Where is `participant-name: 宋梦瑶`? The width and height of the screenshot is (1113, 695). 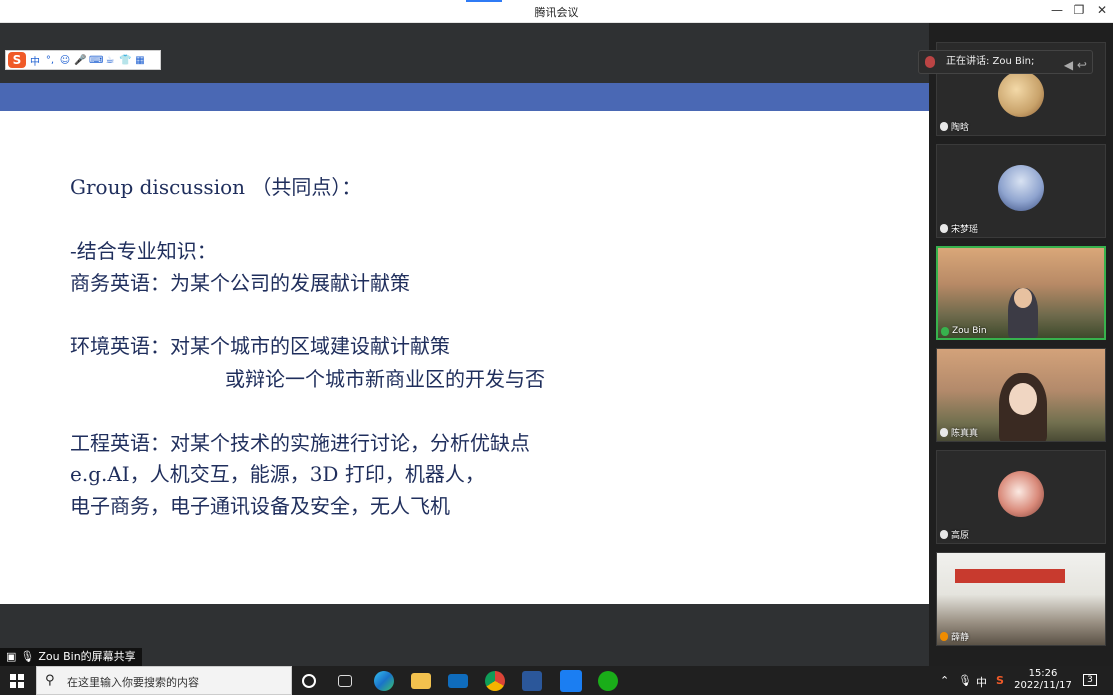
participant-name: 宋梦瑶 is located at coordinates (959, 228).